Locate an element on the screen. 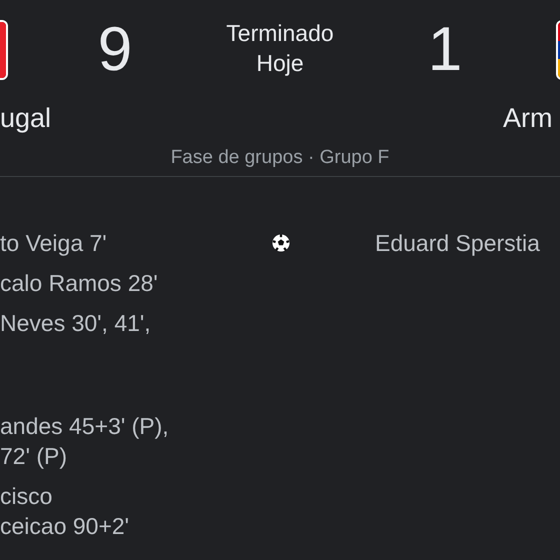 The height and width of the screenshot is (560, 560). team-name: ugal is located at coordinates (26, 118).